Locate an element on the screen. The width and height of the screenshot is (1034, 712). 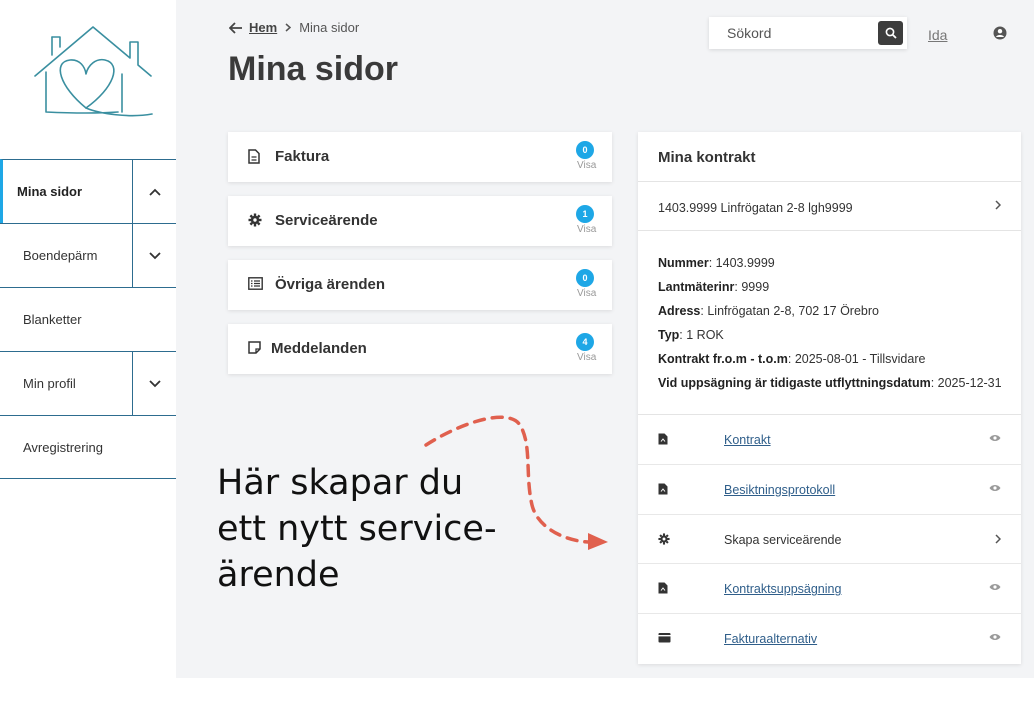
card-title: Faktura is located at coordinates (302, 156).